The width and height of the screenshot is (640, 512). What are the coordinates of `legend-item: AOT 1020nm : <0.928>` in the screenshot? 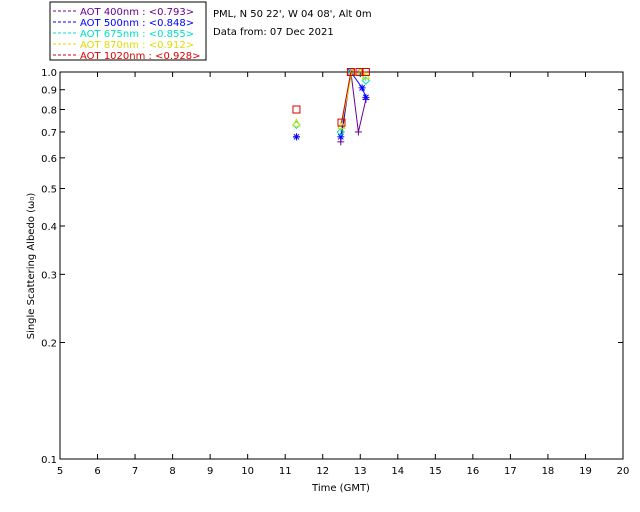 It's located at (140, 56).